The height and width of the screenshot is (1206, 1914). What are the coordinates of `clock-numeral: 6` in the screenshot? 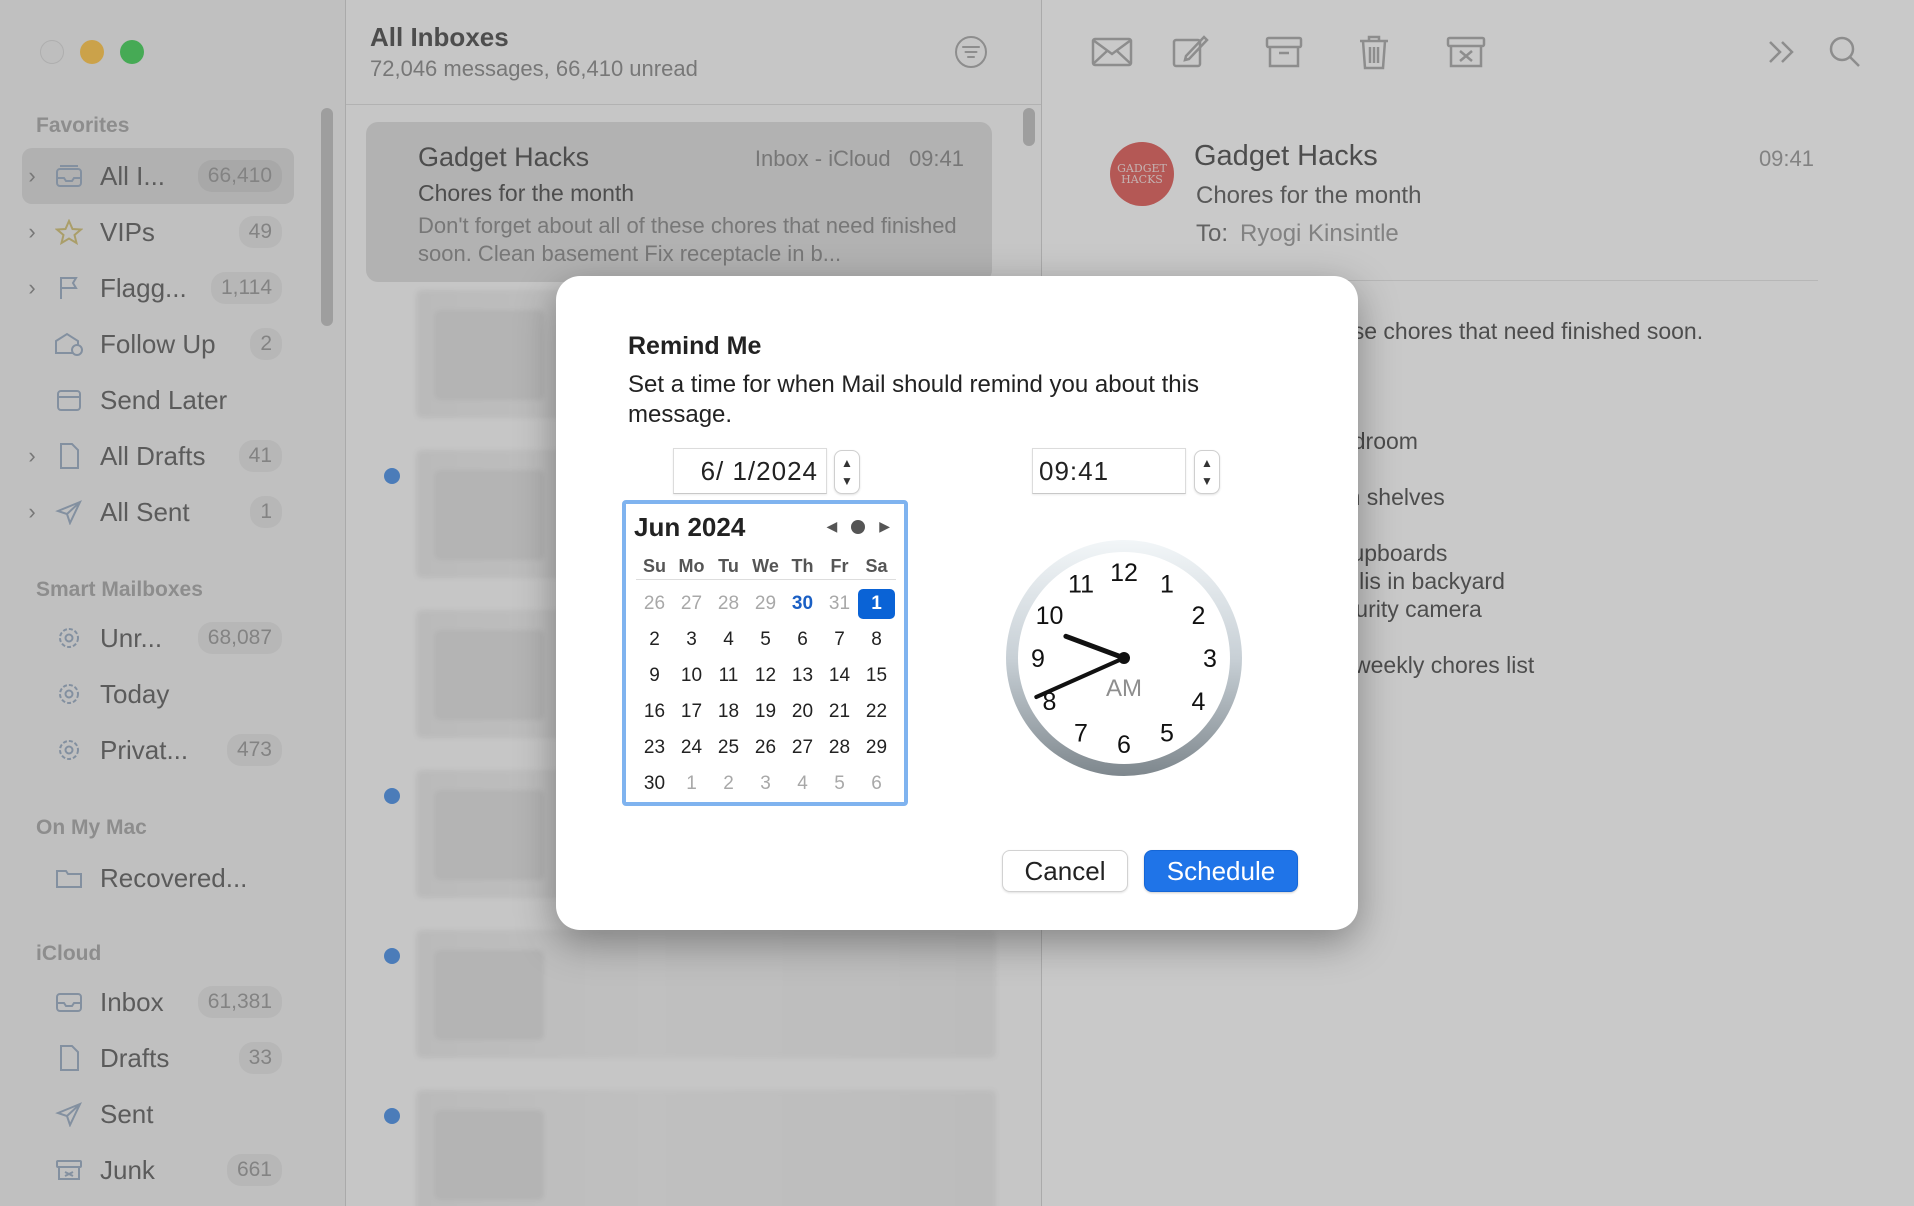 It's located at (1124, 745).